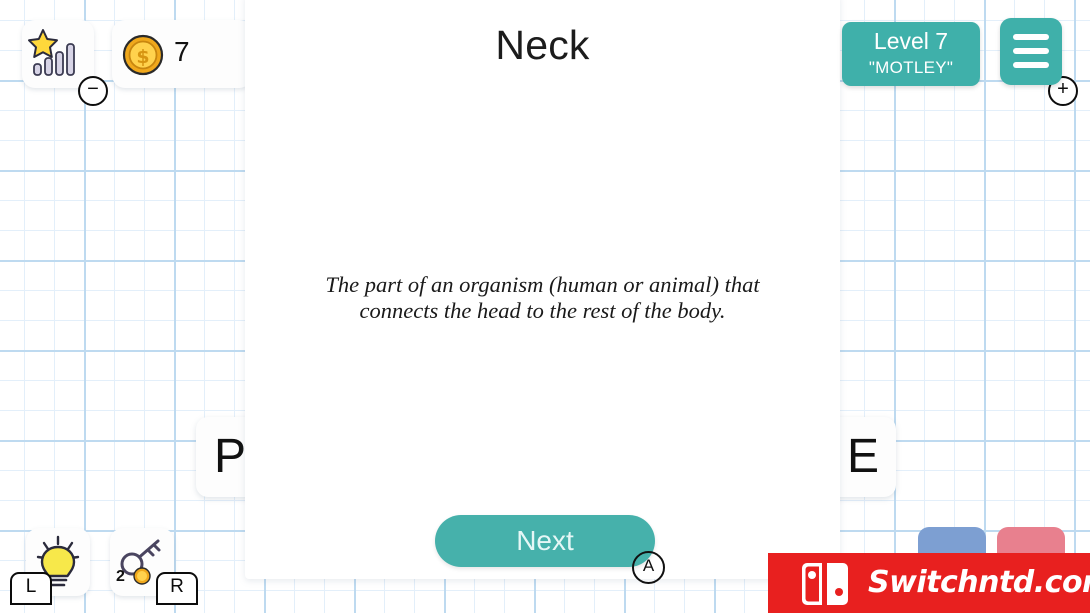 This screenshot has height=613, width=1090. Describe the element at coordinates (31, 588) in the screenshot. I see `shoulder-button-l: L` at that location.